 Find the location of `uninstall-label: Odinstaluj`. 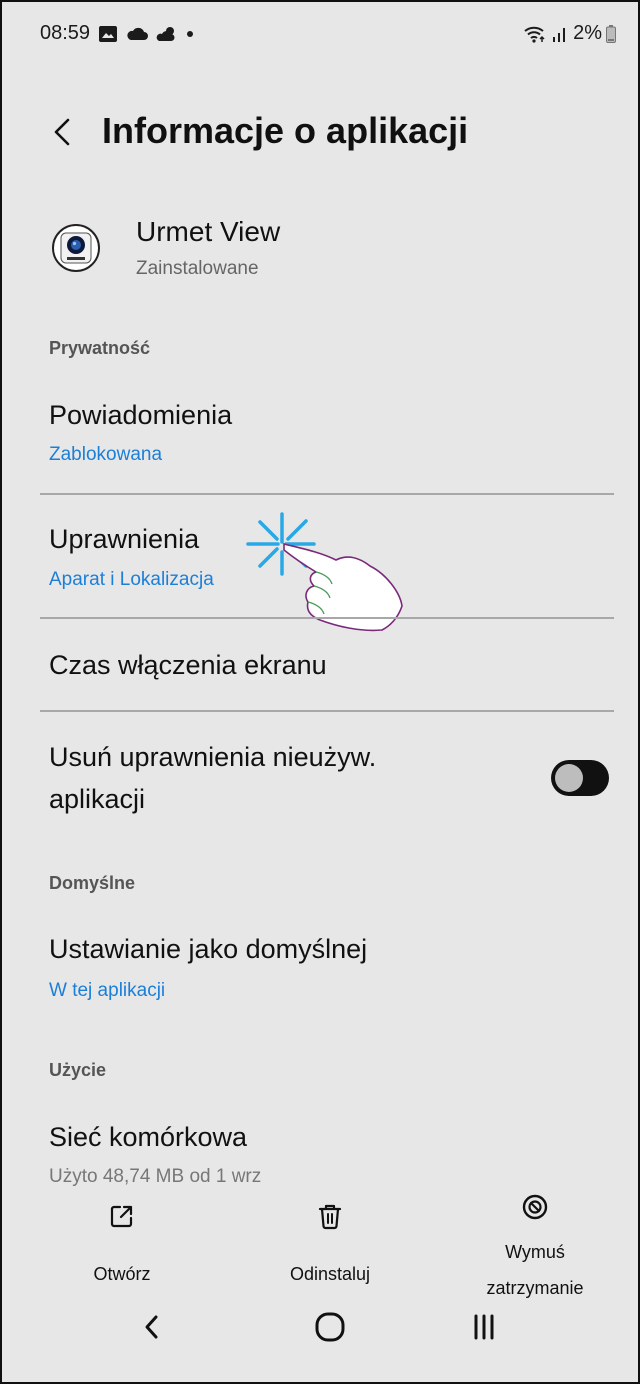

uninstall-label: Odinstaluj is located at coordinates (330, 1274).